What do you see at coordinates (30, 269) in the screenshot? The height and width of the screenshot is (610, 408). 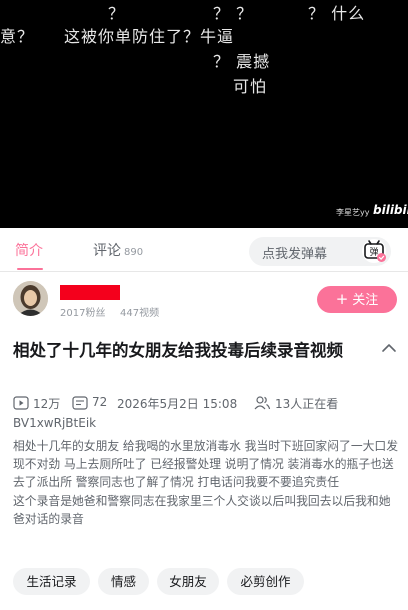 I see `active-tab-indicator` at bounding box center [30, 269].